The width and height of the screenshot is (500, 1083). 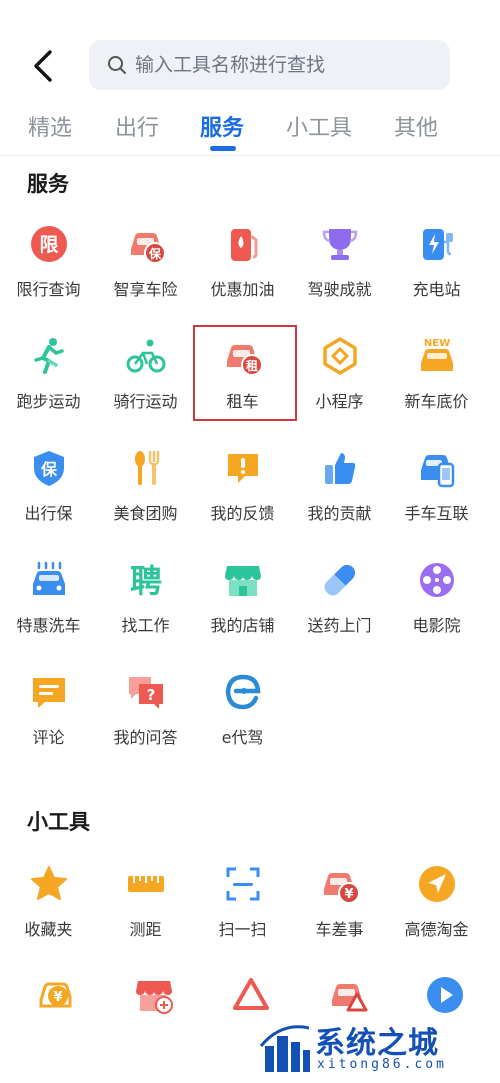 What do you see at coordinates (339, 386) in the screenshot?
I see `tool-item-mini-program: 小程序` at bounding box center [339, 386].